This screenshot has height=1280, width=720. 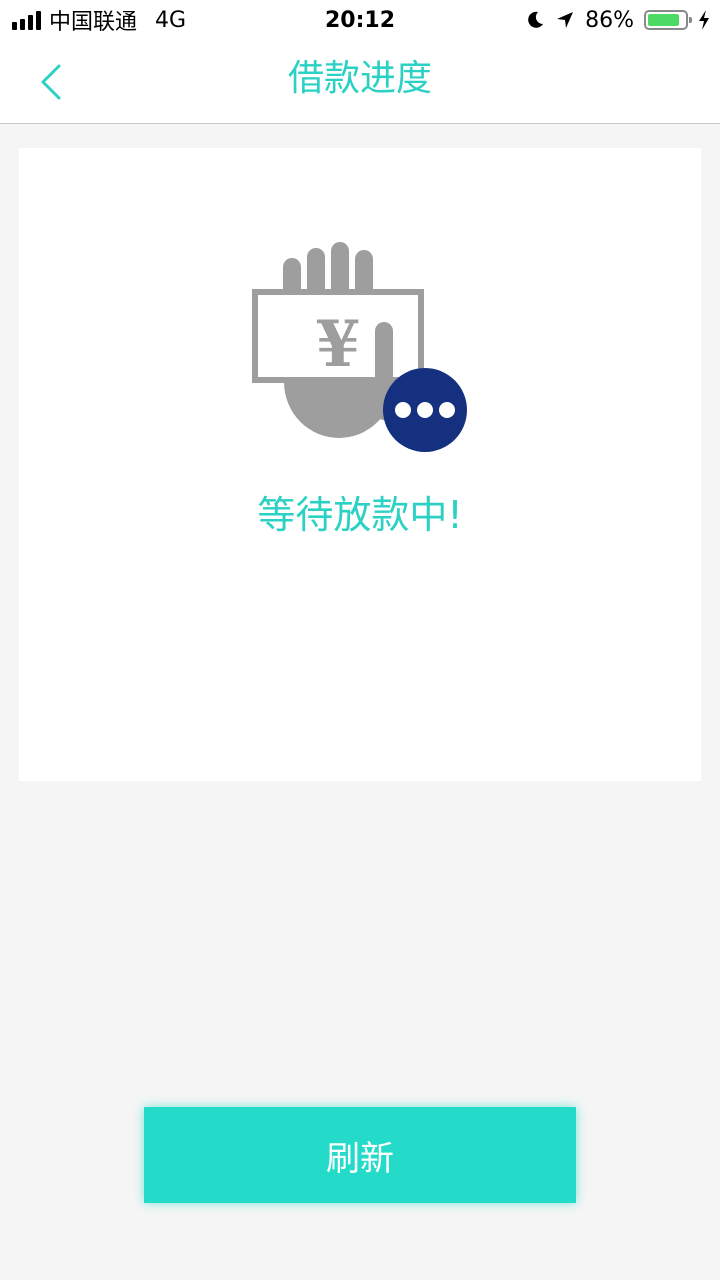 What do you see at coordinates (26, 20) in the screenshot?
I see `signal-icon` at bounding box center [26, 20].